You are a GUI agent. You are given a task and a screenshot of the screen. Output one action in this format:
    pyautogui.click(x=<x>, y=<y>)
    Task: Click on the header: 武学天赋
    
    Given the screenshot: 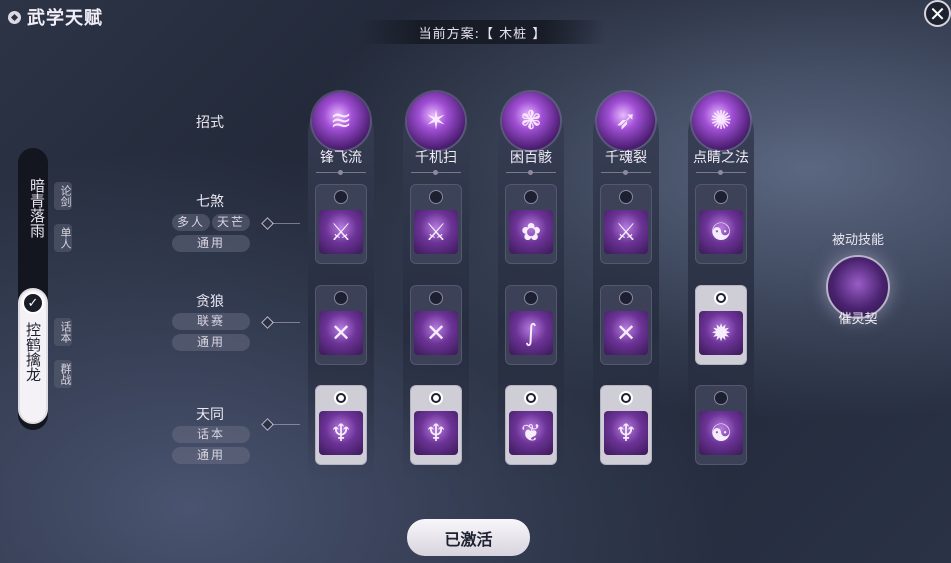 What is the action you would take?
    pyautogui.click(x=55, y=17)
    